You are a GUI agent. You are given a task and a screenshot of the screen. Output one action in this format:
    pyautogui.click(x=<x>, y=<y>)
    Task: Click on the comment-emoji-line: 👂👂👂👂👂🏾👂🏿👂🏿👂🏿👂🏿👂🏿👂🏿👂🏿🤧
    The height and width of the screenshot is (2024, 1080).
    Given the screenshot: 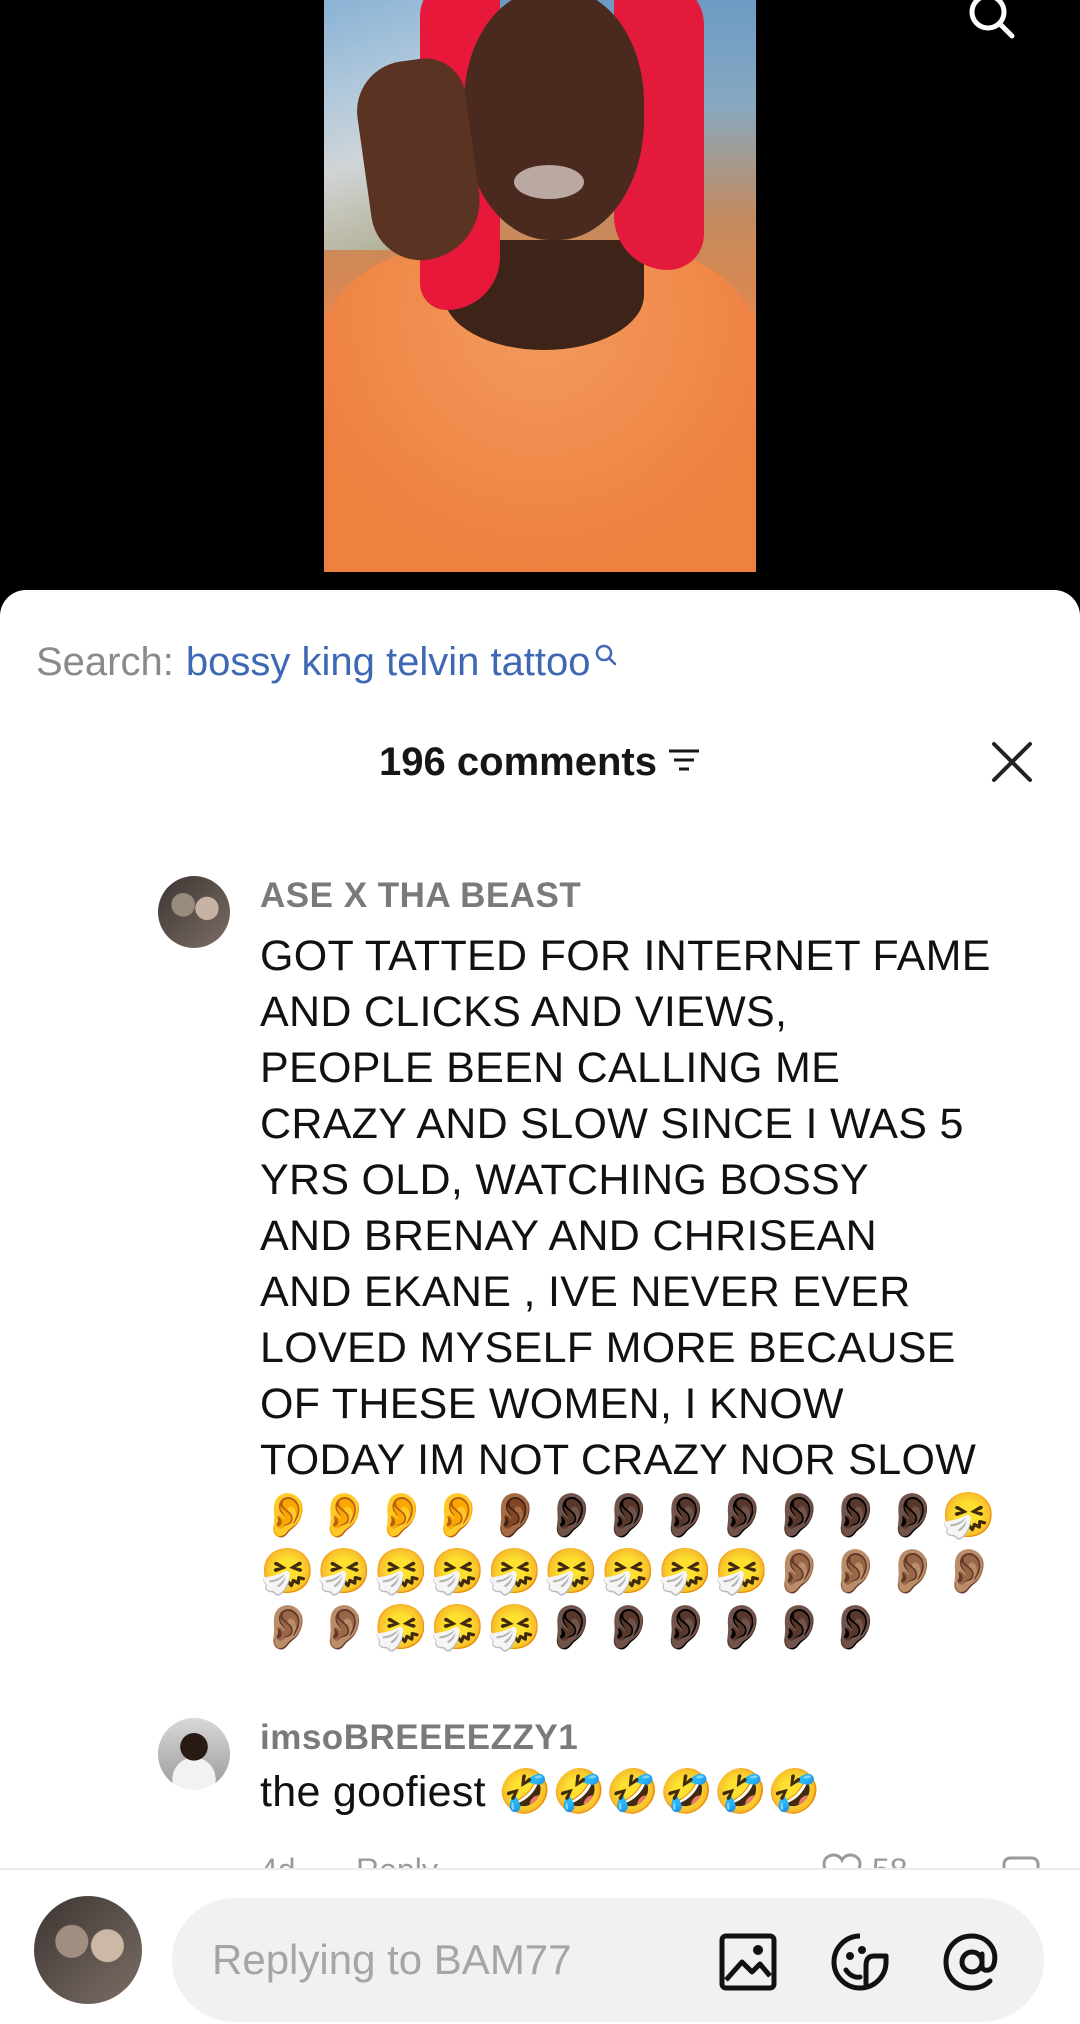 What is the action you would take?
    pyautogui.click(x=629, y=1515)
    